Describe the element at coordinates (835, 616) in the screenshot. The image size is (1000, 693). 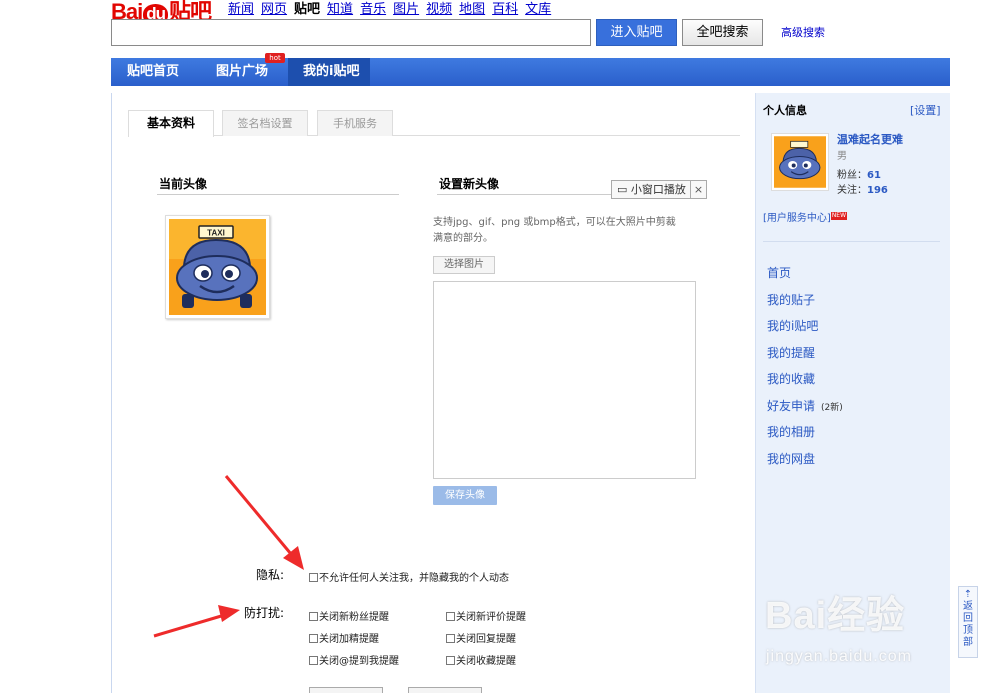
I see `baidu-jingyan-watermark: Bai经验` at that location.